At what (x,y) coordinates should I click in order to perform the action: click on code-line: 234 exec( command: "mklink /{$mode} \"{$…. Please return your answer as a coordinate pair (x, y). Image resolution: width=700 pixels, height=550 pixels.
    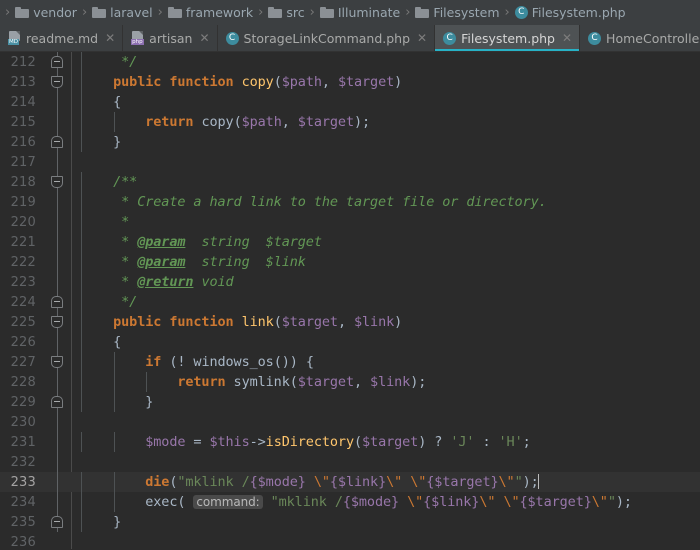
    Looking at the image, I should click on (350, 502).